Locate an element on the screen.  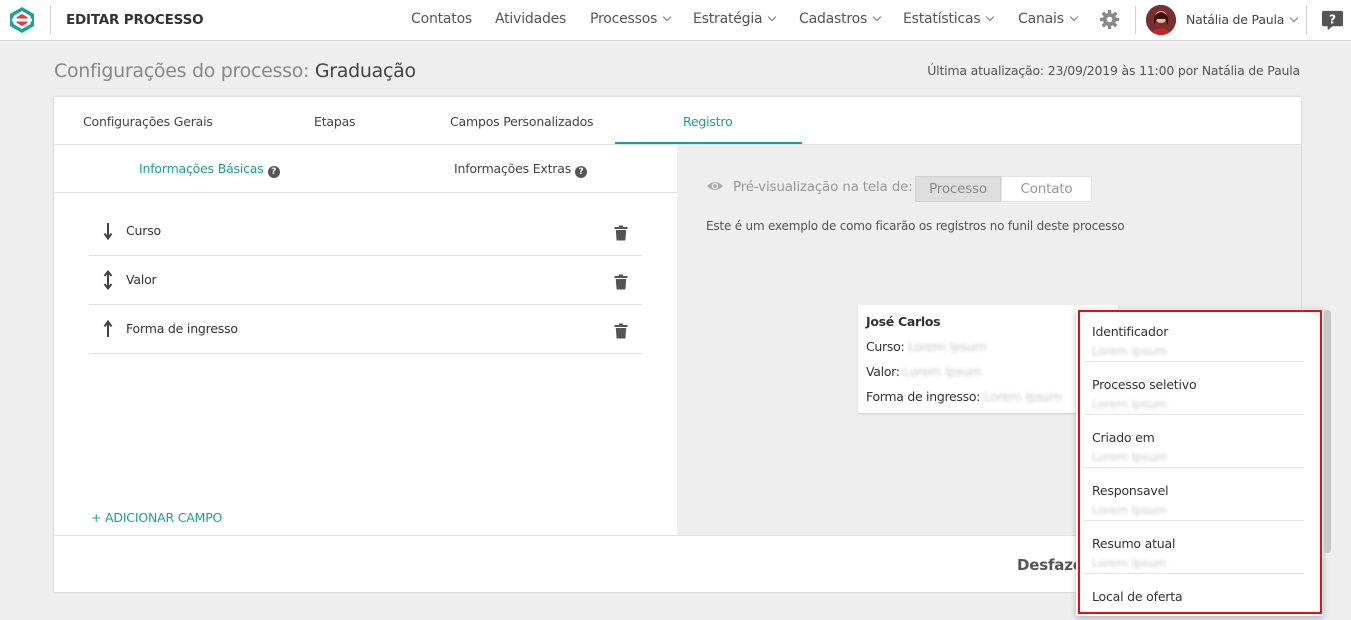
dropdown-item-local-de-oferta: Local de oferta is located at coordinates (1194, 595).